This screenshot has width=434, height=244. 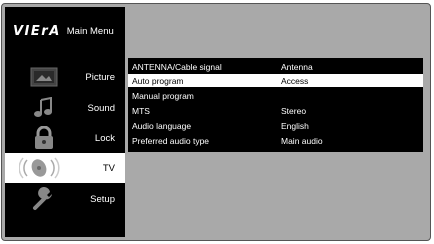 What do you see at coordinates (163, 95) in the screenshot?
I see `setting-label: Manual program` at bounding box center [163, 95].